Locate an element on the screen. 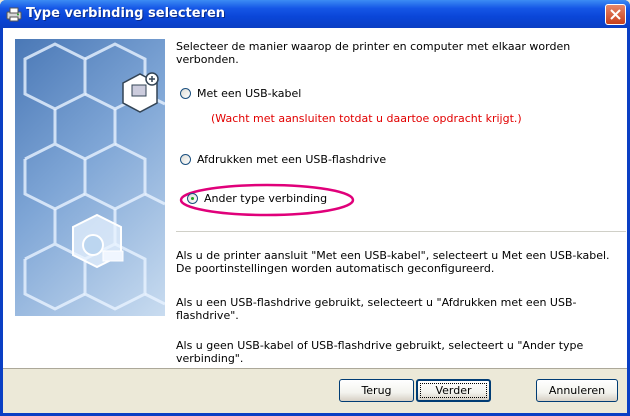 The height and width of the screenshot is (416, 630). next-button: Verder is located at coordinates (453, 390).